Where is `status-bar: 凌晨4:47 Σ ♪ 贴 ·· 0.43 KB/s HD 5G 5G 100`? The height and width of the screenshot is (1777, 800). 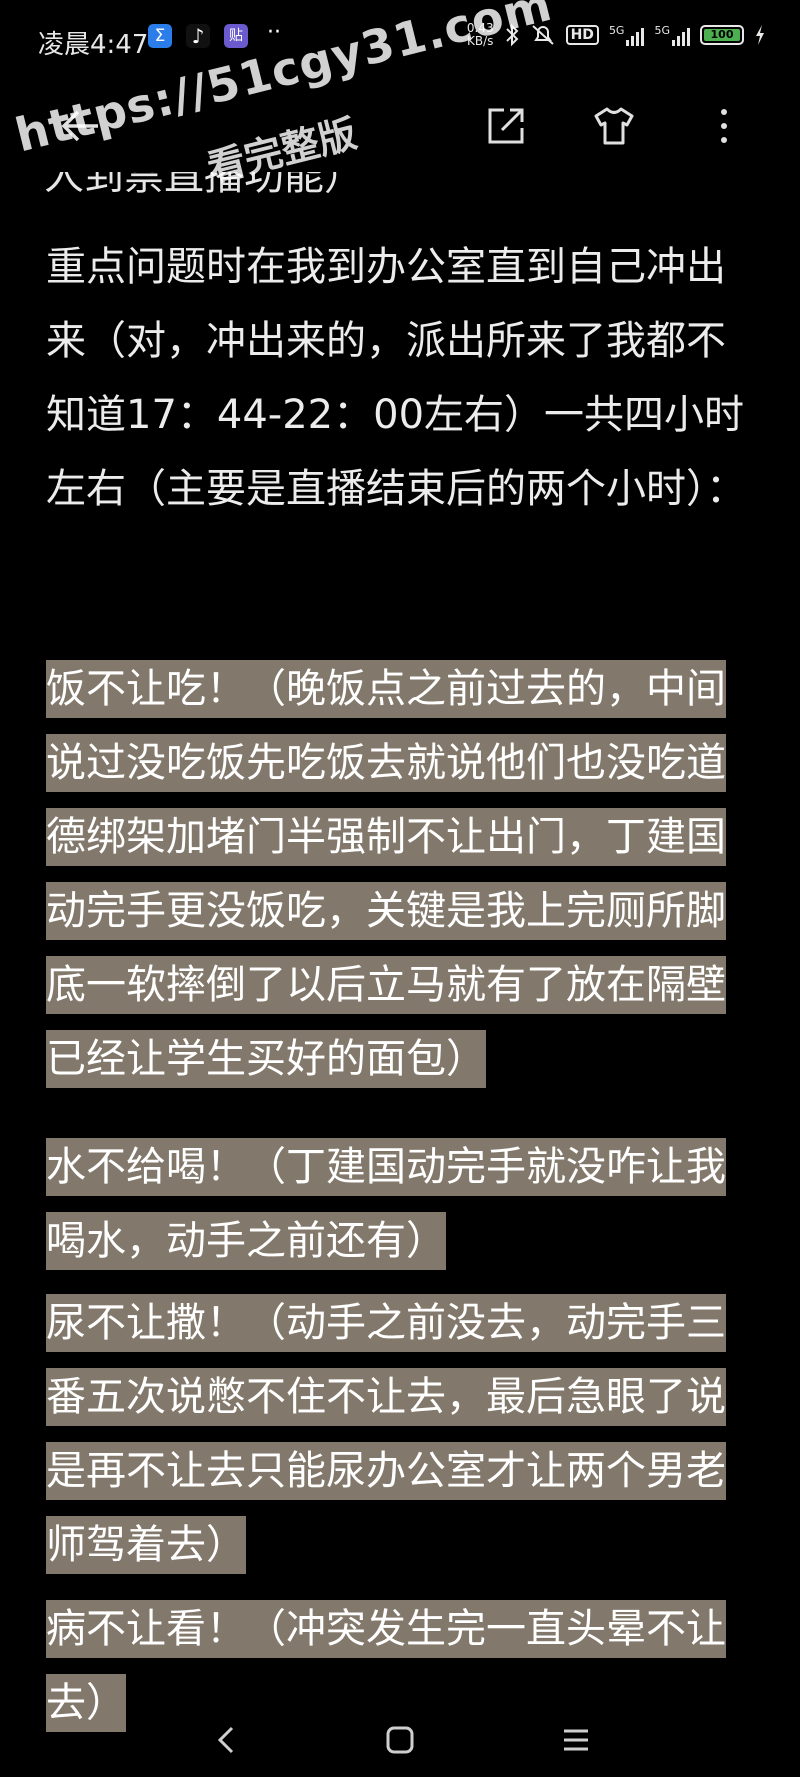 status-bar: 凌晨4:47 Σ ♪ 贴 ·· 0.43 KB/s HD 5G 5G 100 is located at coordinates (400, 40).